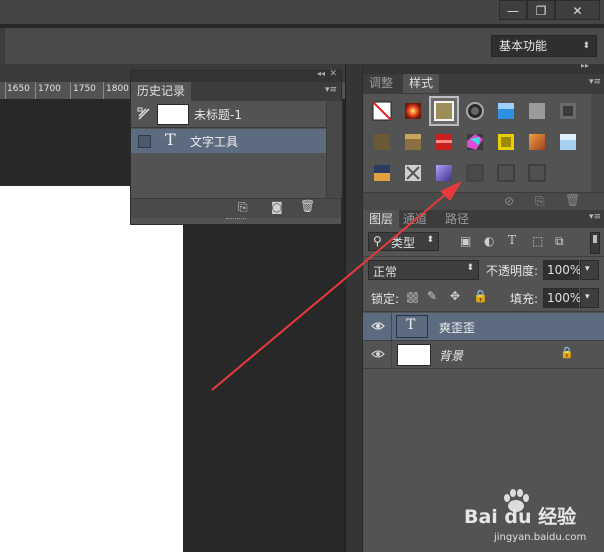 This screenshot has width=604, height=552. I want to click on collapse-icon: ▸▸, so click(585, 65).